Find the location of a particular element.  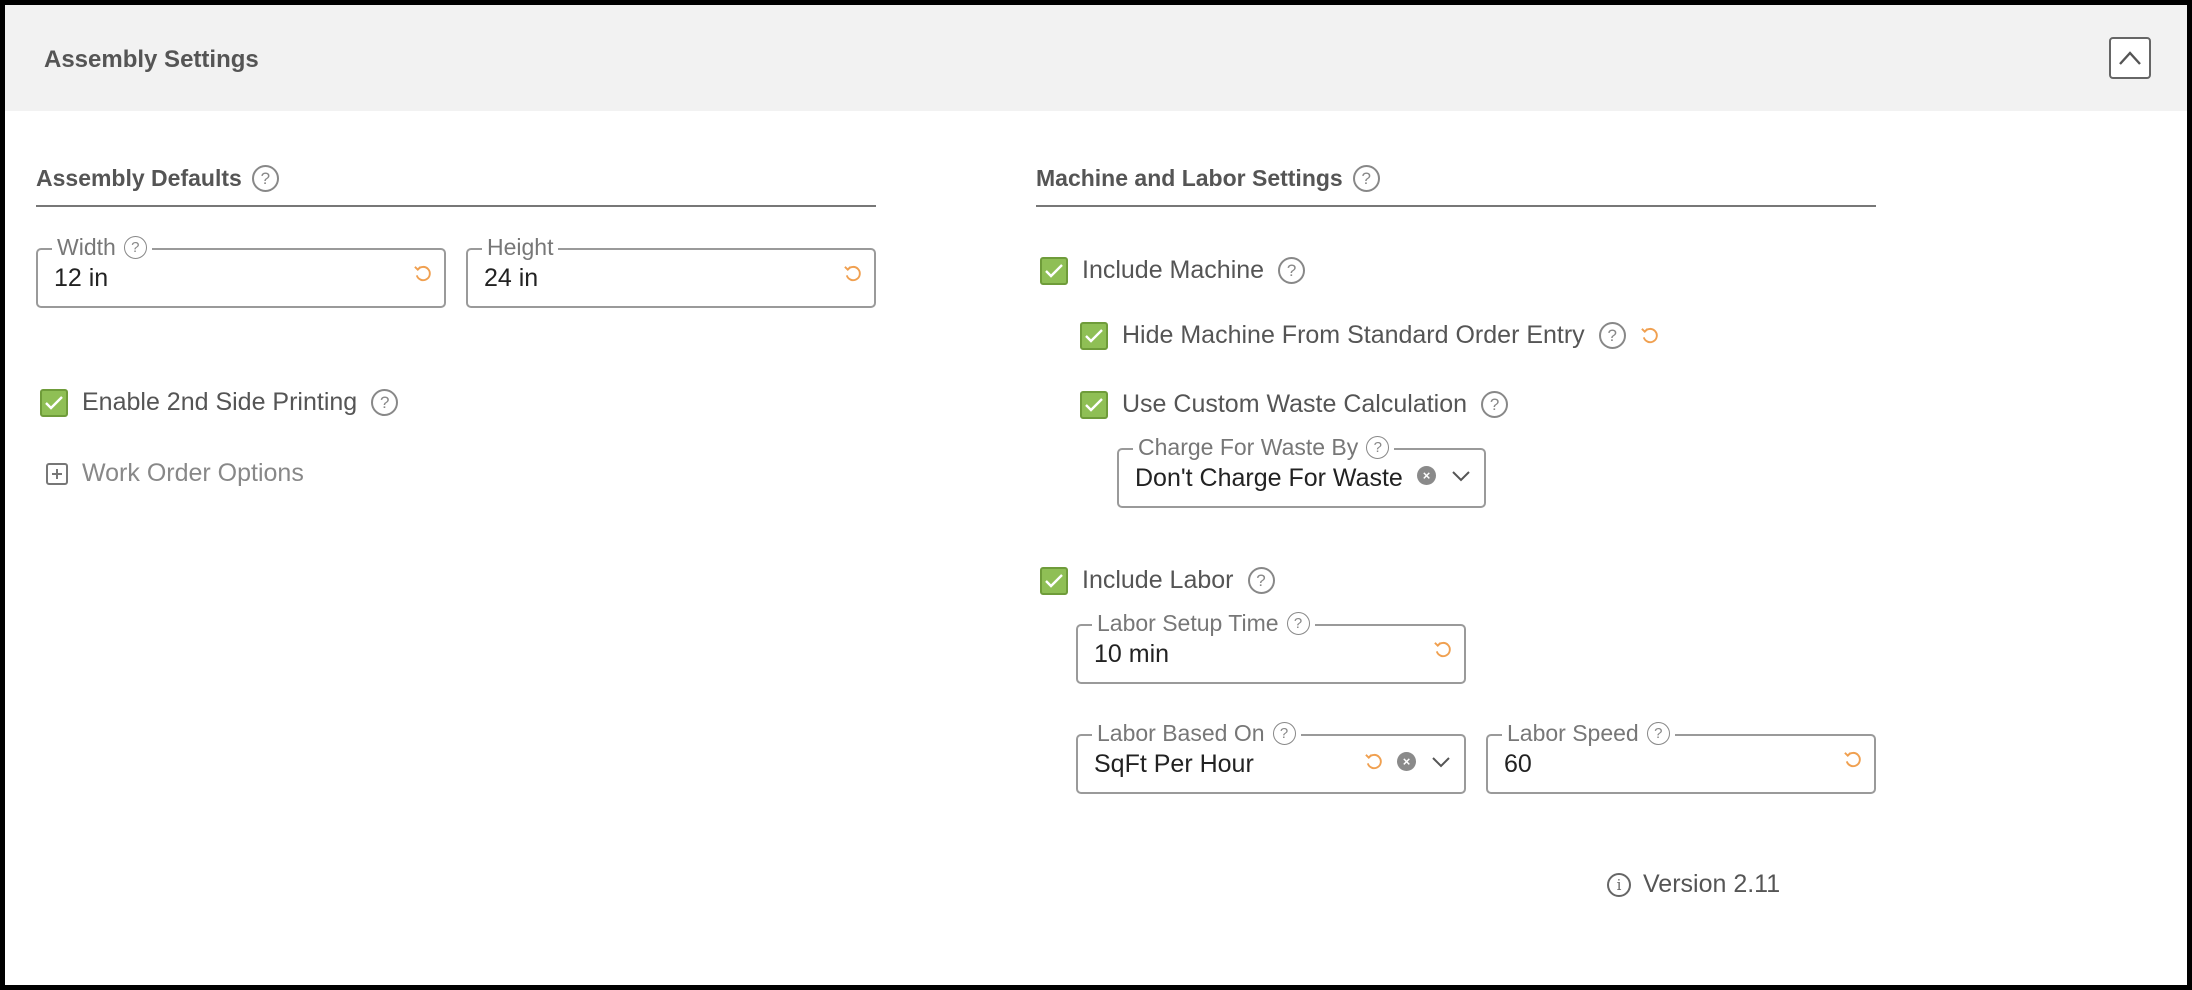

custom-waste-row: Use Custom Waste Calculation ? is located at coordinates (1294, 404).